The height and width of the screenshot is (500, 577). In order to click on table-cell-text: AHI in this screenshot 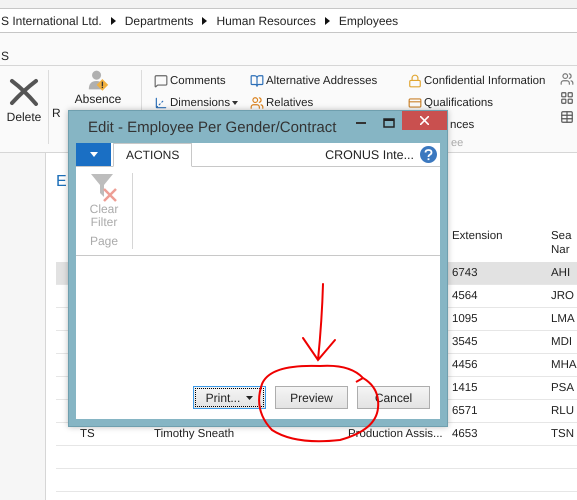, I will do `click(561, 273)`.